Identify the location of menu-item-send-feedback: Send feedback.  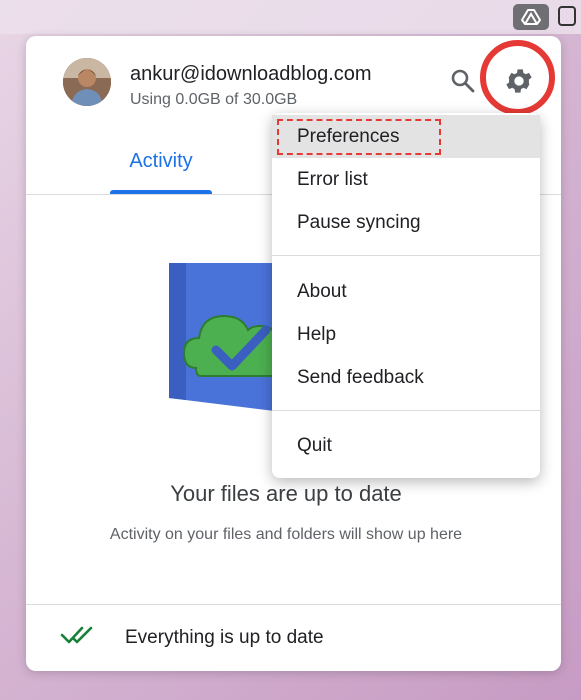
(406, 377).